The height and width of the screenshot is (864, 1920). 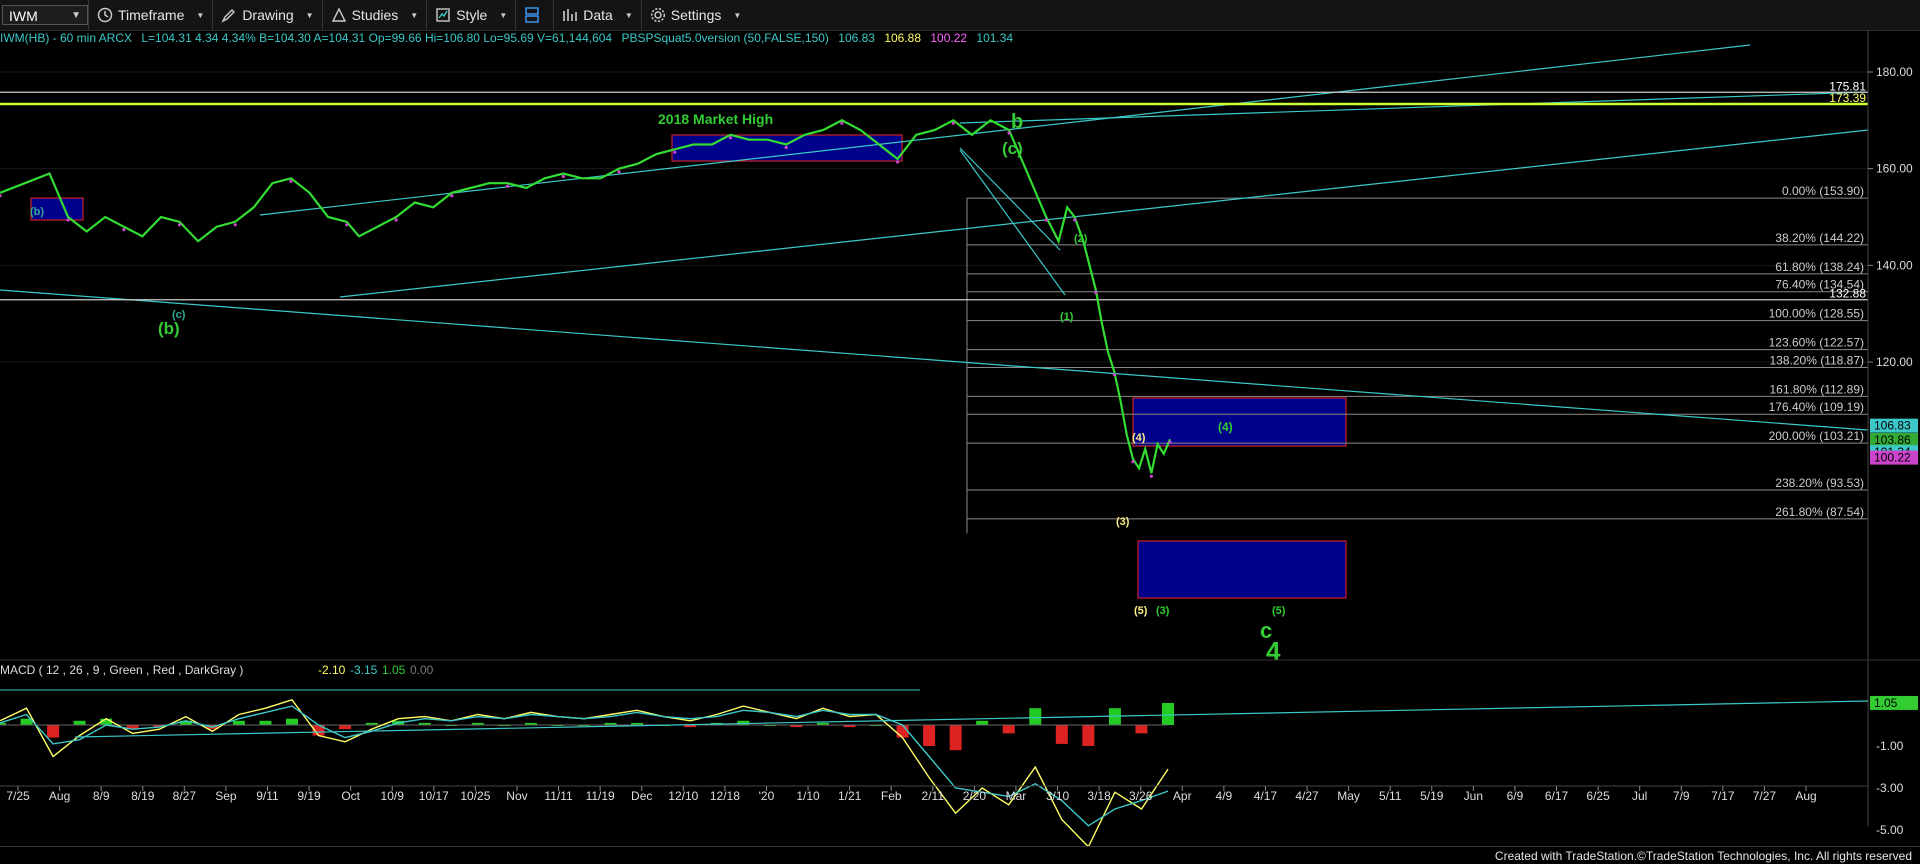 I want to click on wave-label: (b), so click(x=169, y=328).